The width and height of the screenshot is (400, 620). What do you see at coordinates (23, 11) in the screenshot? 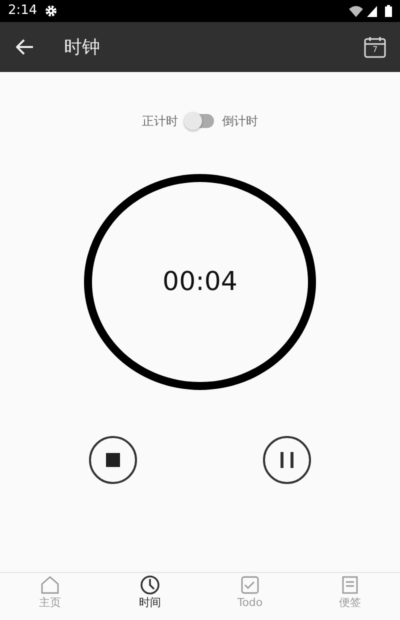
I see `status-time: 2:14` at bounding box center [23, 11].